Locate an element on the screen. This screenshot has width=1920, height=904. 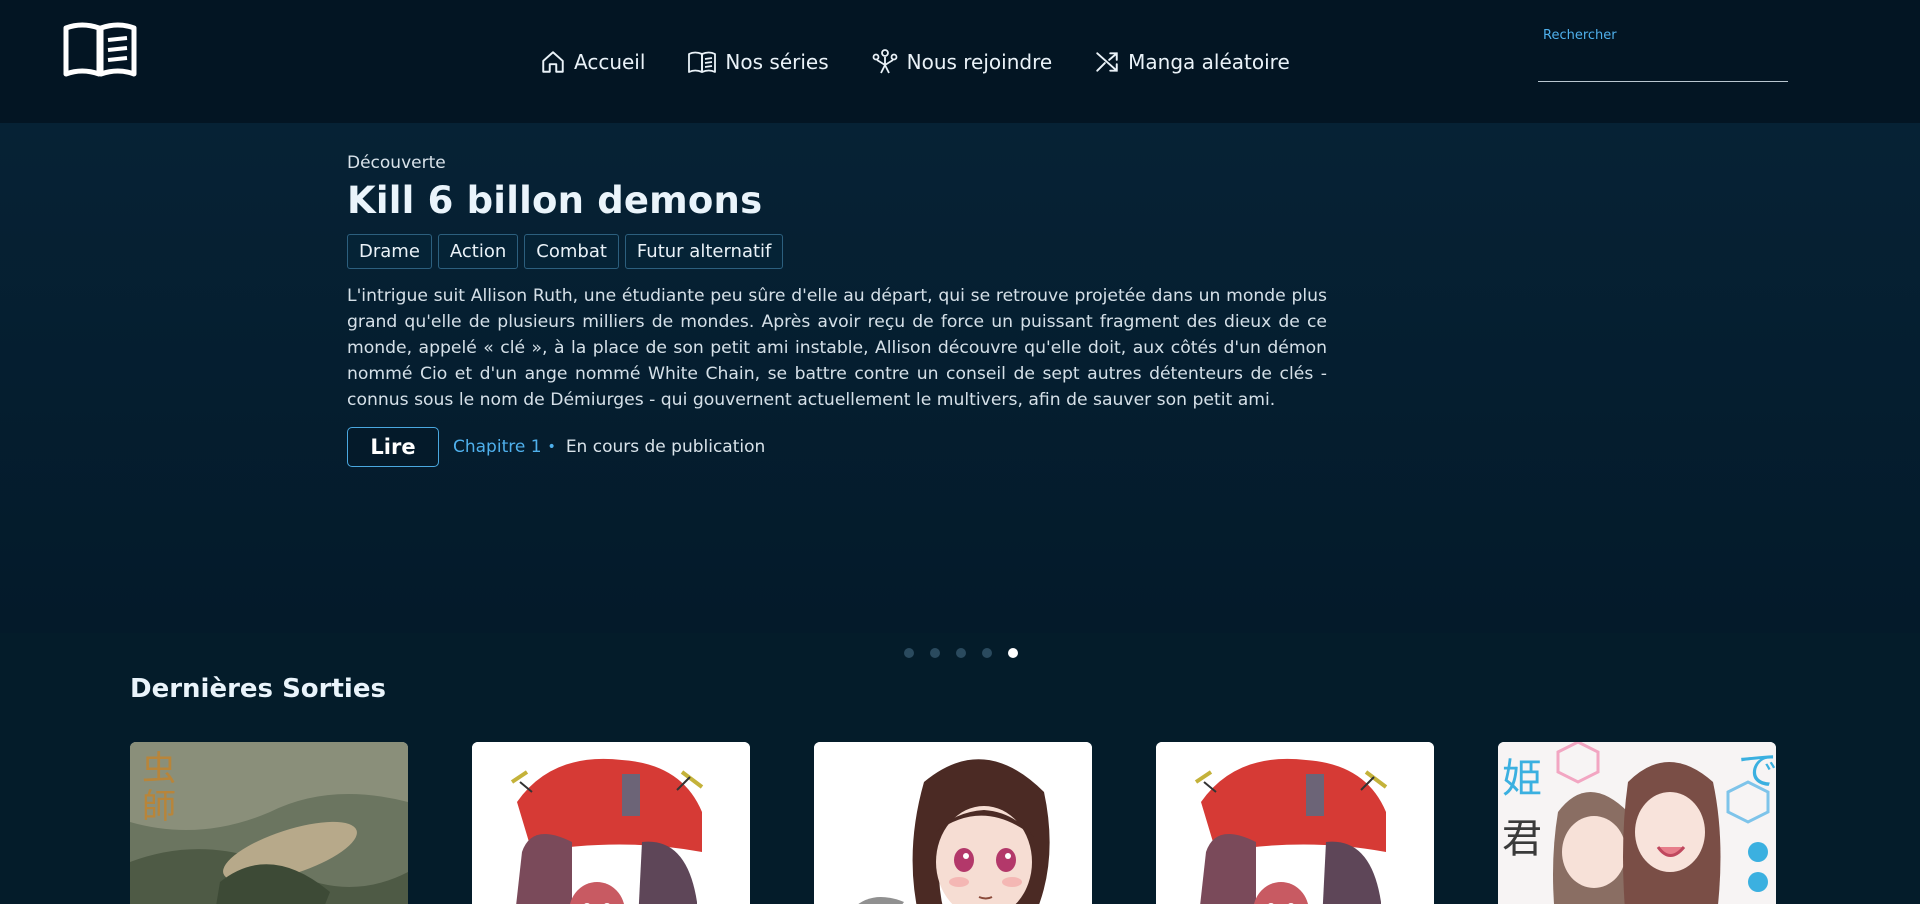
search-field: Rechercher is located at coordinates (1663, 53).